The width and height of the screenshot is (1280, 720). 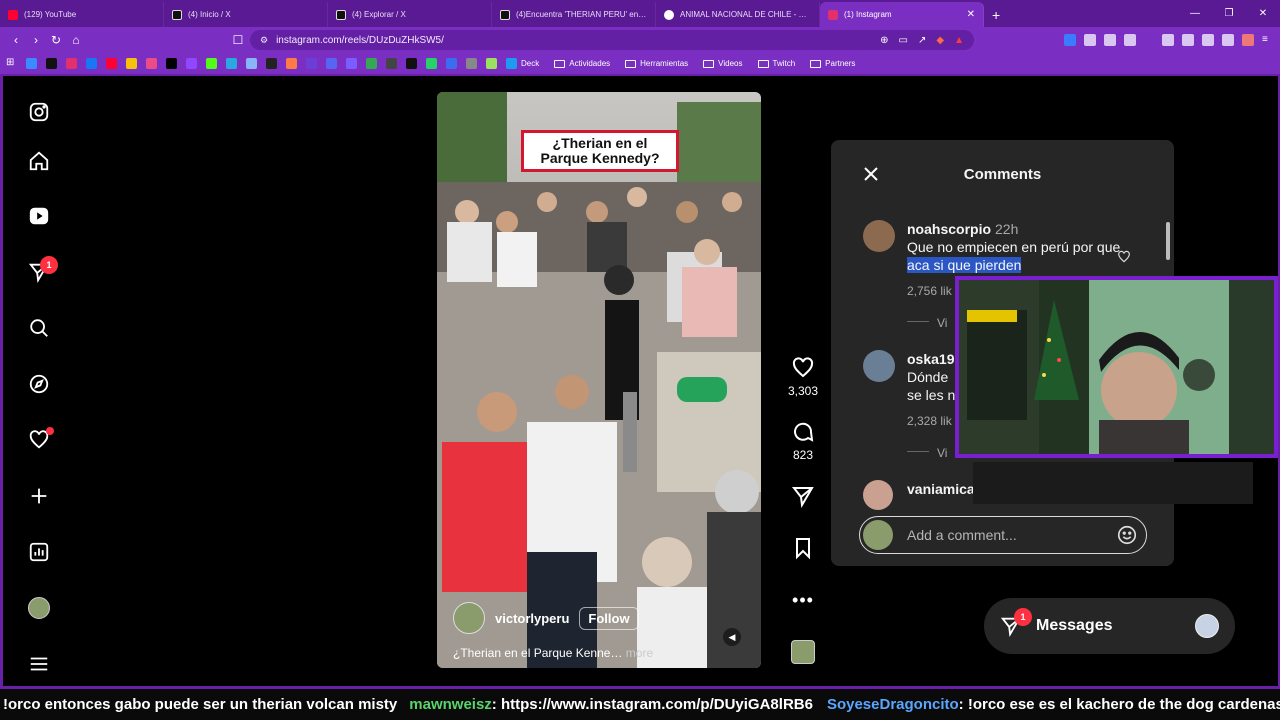 I want to click on menu-icon: ≡, so click(x=1267, y=40).